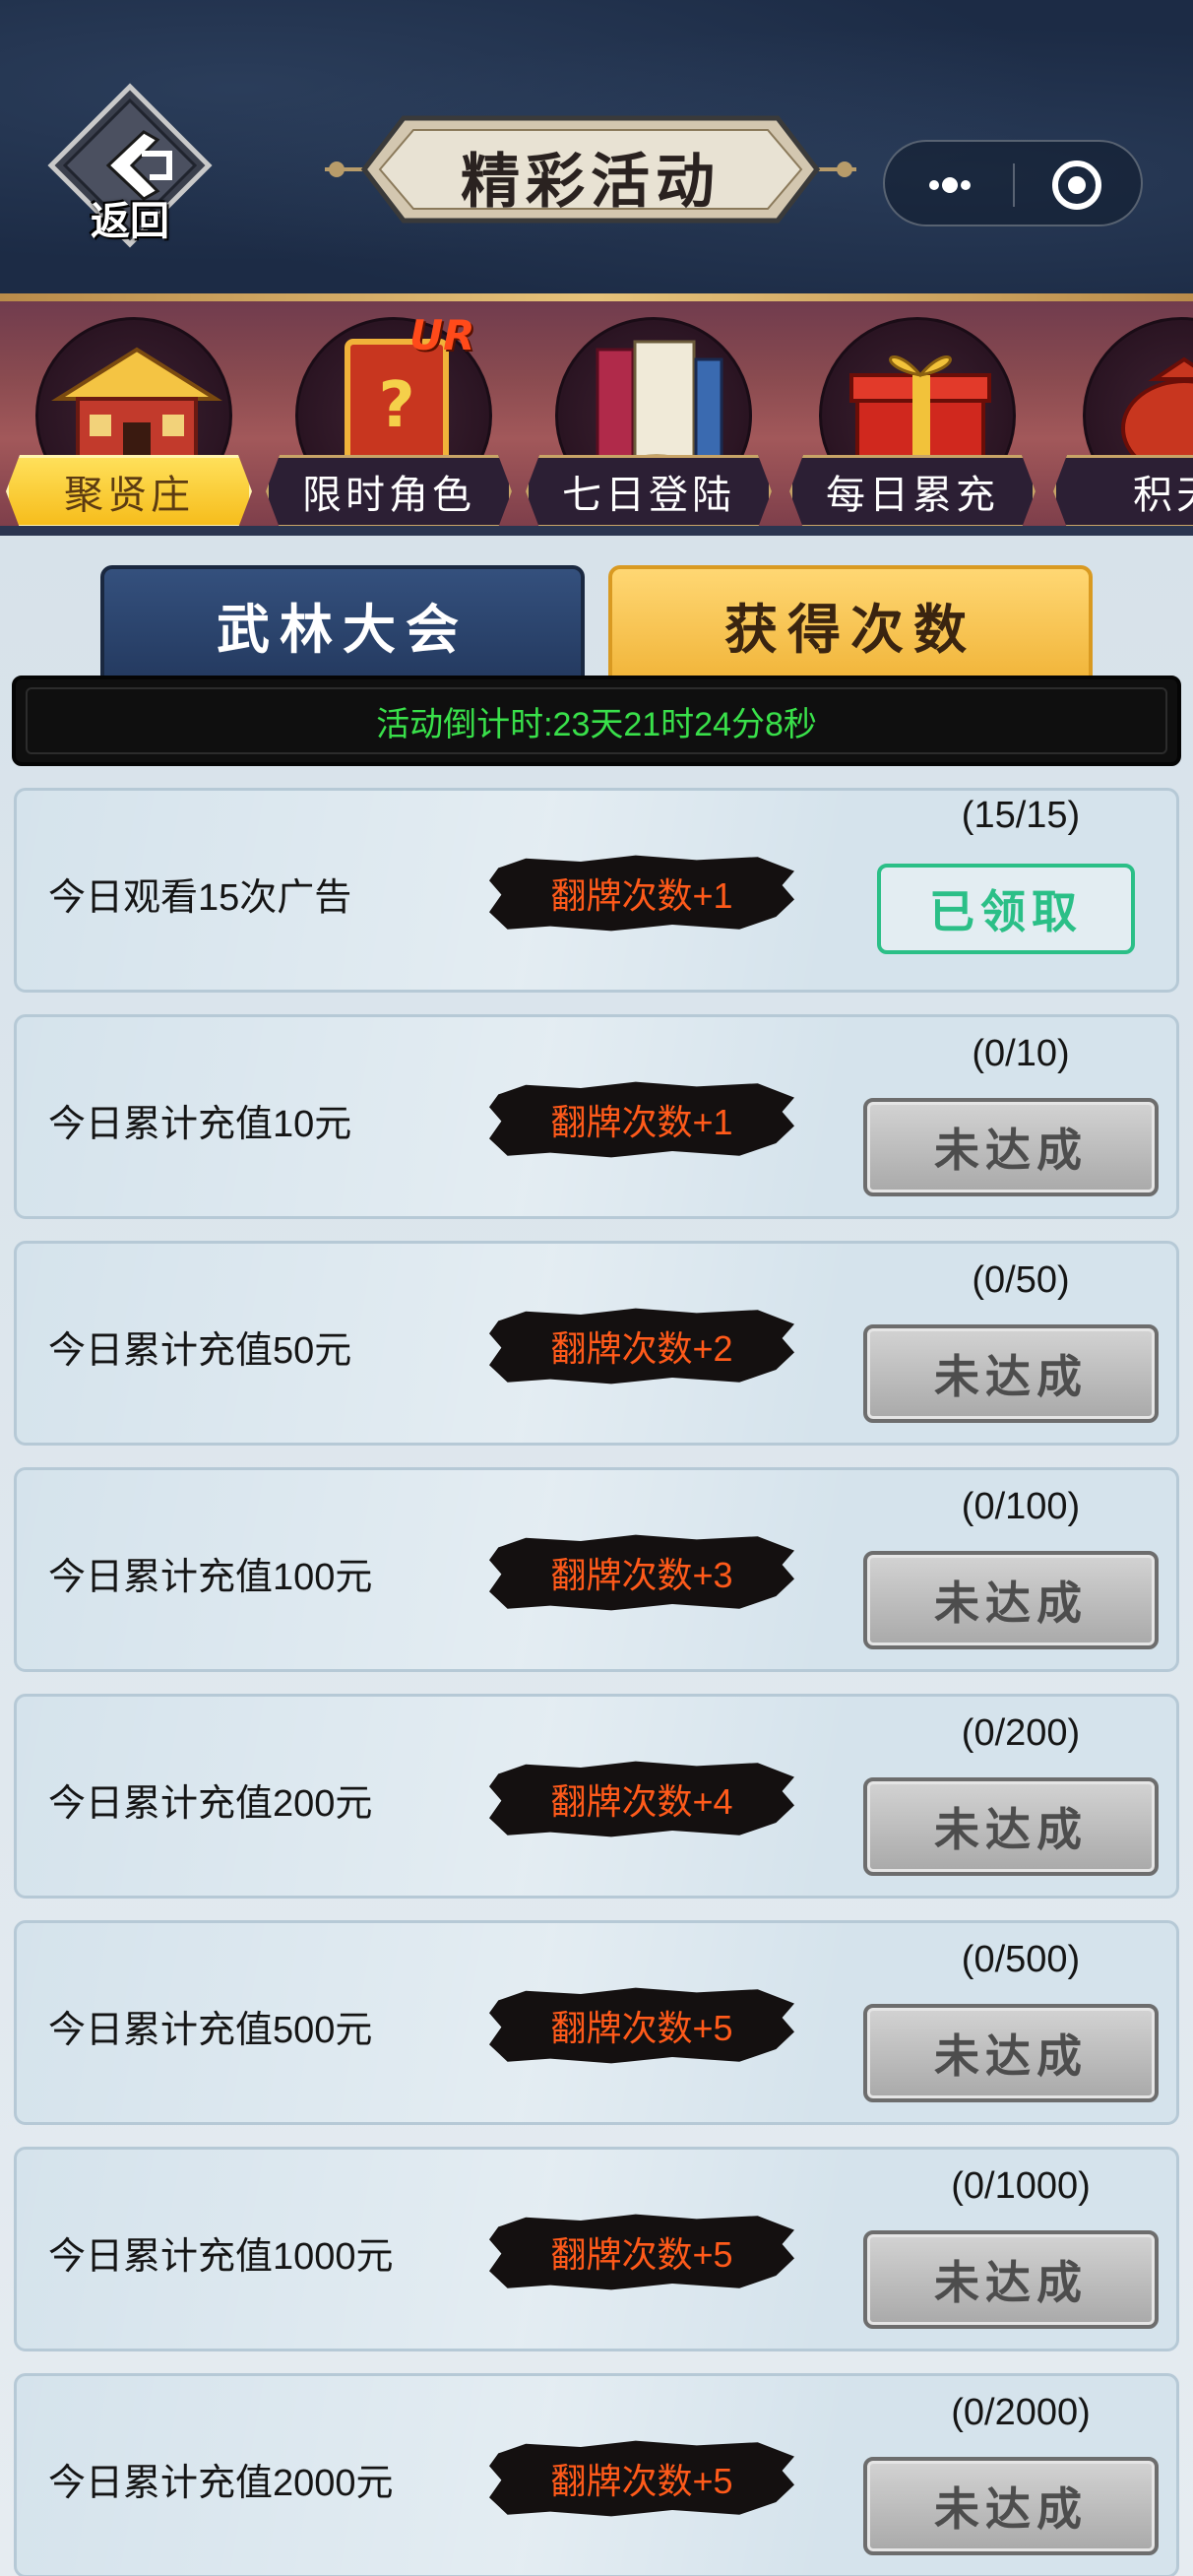 This screenshot has width=1193, height=2576. I want to click on task-row: 今日累计充值100元 翻牌次数+3 (0/100) 未达成, so click(596, 1569).